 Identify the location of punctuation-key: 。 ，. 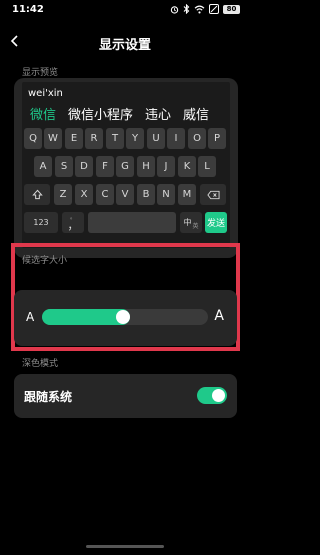
(73, 222).